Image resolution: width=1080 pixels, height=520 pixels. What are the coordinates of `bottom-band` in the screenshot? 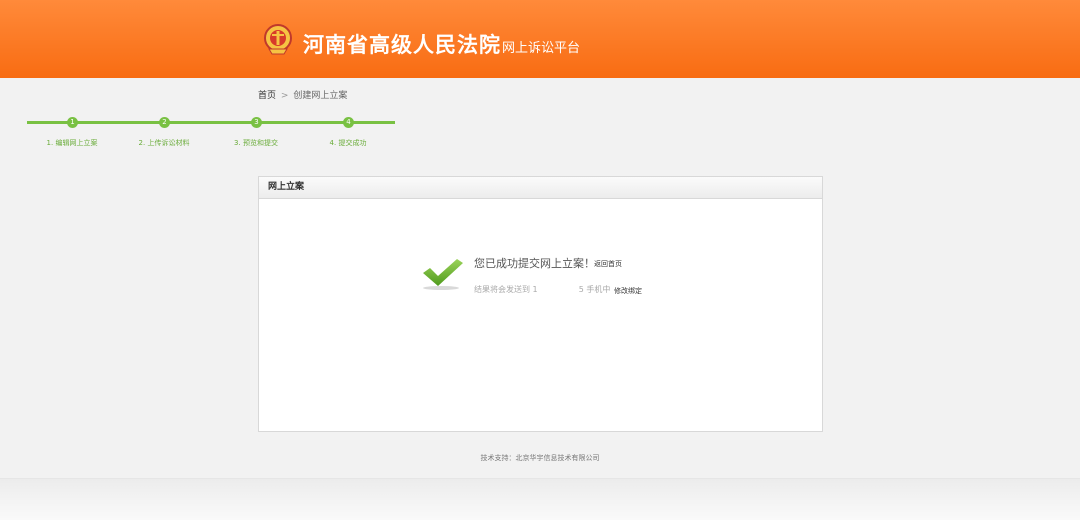 It's located at (540, 499).